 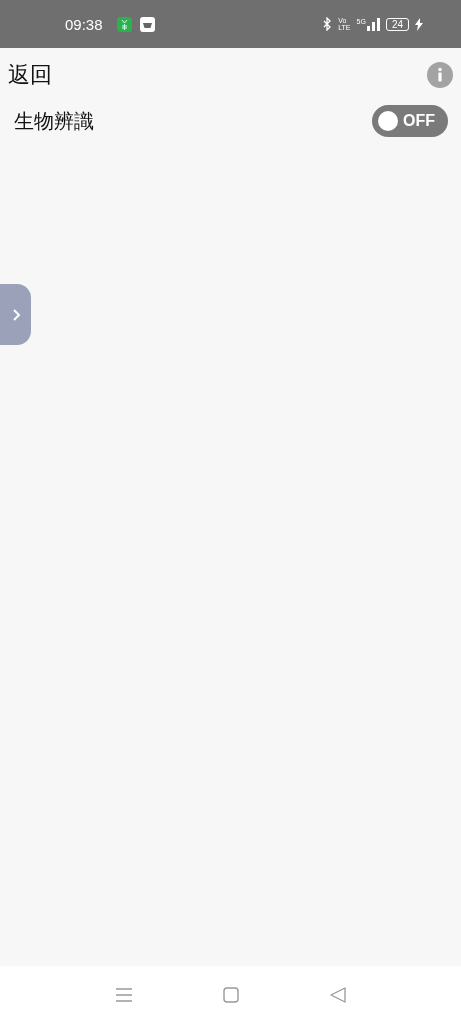 What do you see at coordinates (147, 24) in the screenshot?
I see `basket-icon` at bounding box center [147, 24].